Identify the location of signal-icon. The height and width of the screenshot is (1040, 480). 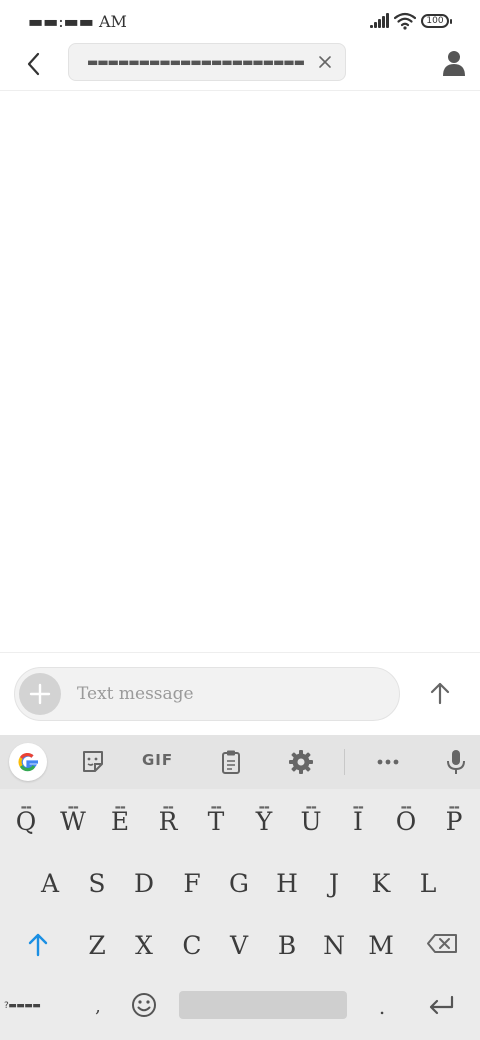
(381, 21).